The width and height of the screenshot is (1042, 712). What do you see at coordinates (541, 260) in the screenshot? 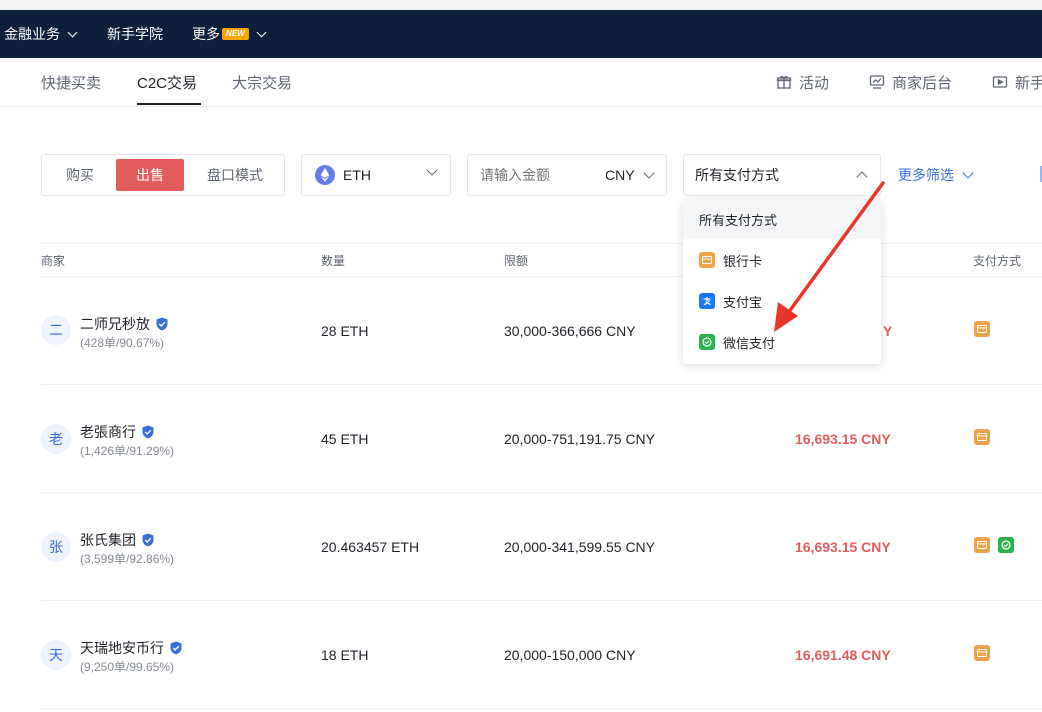
I see `table-header: 商家 数量 限额 支付方式` at bounding box center [541, 260].